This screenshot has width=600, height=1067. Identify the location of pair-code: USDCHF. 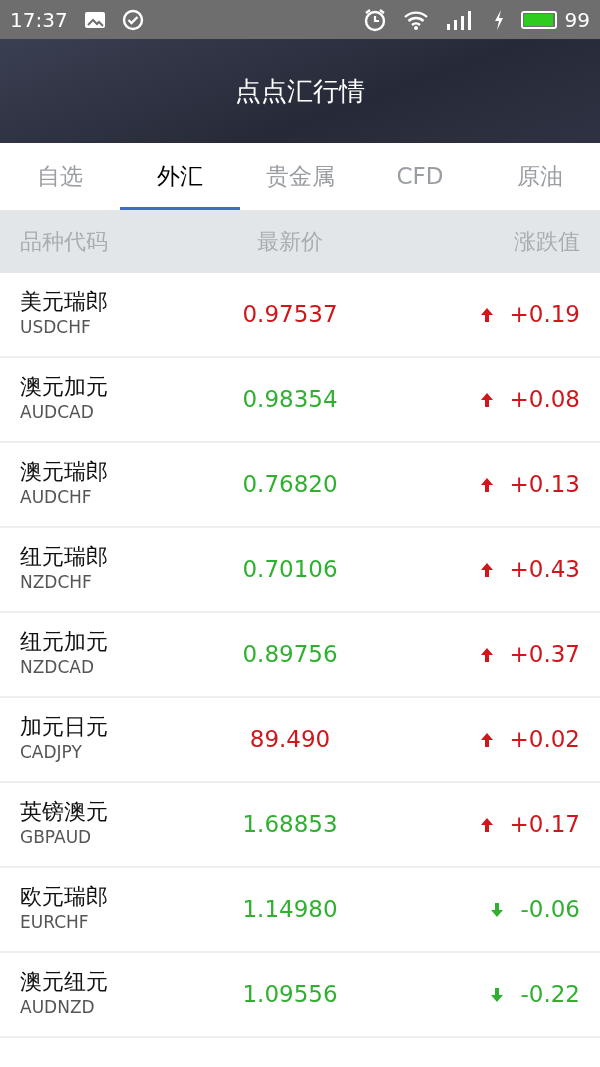
(56, 327).